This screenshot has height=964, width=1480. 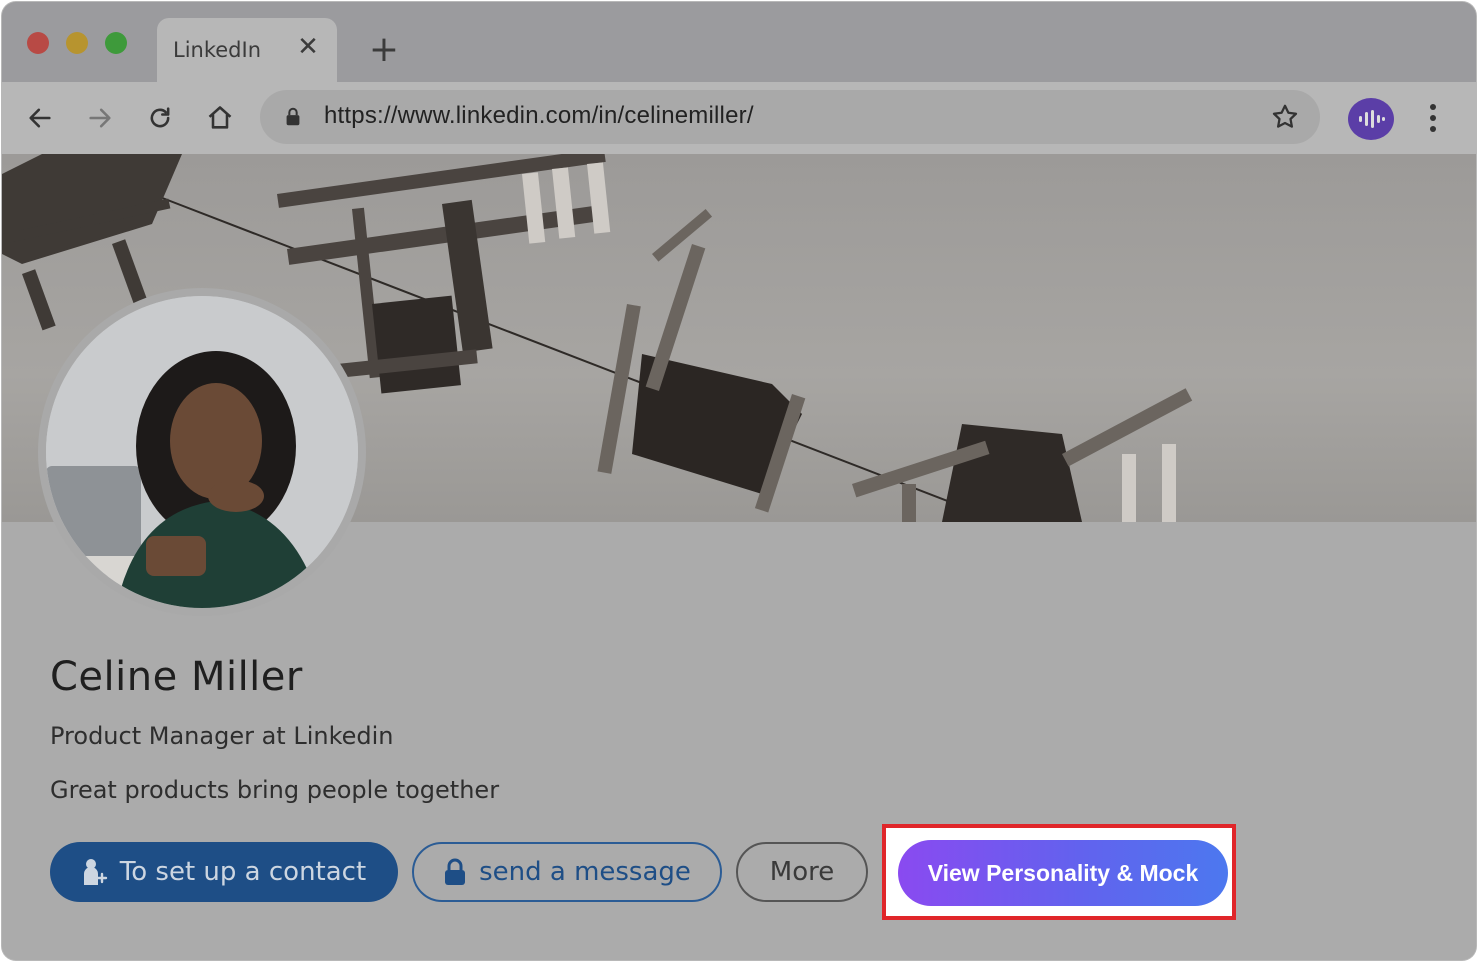 I want to click on home-button, so click(x=220, y=118).